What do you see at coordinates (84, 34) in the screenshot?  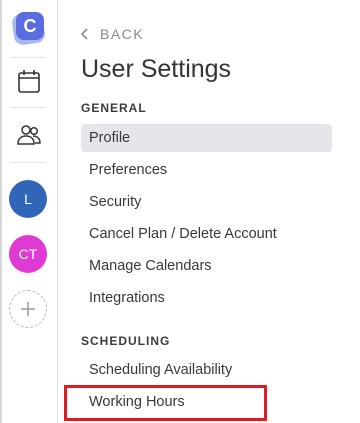 I see `chevron-left-icon` at bounding box center [84, 34].